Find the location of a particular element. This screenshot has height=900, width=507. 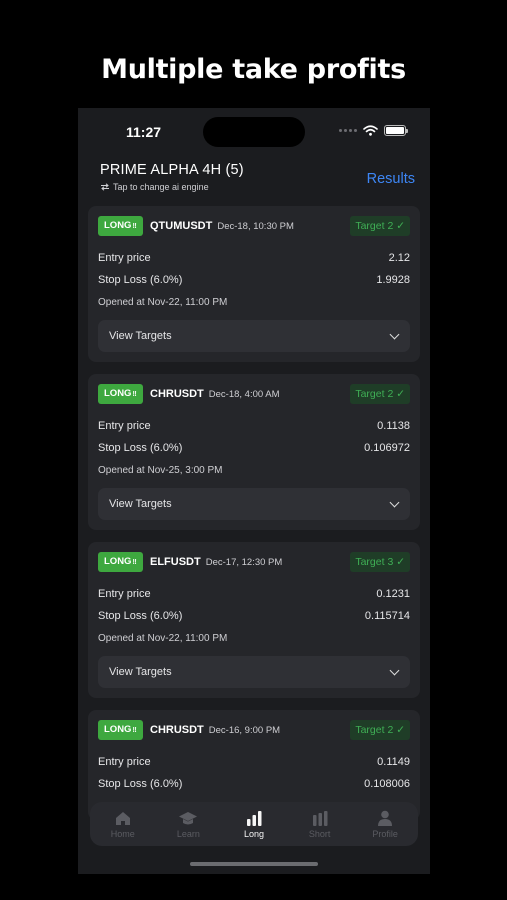

opened-at: Opened at Nov-25, 3:00 PM is located at coordinates (160, 470).